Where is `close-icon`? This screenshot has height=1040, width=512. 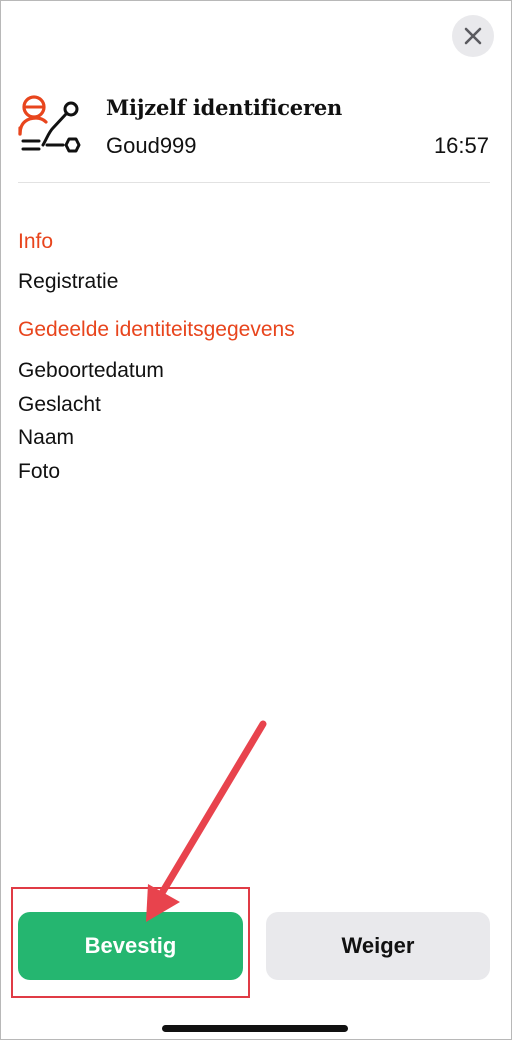
close-icon is located at coordinates (473, 36).